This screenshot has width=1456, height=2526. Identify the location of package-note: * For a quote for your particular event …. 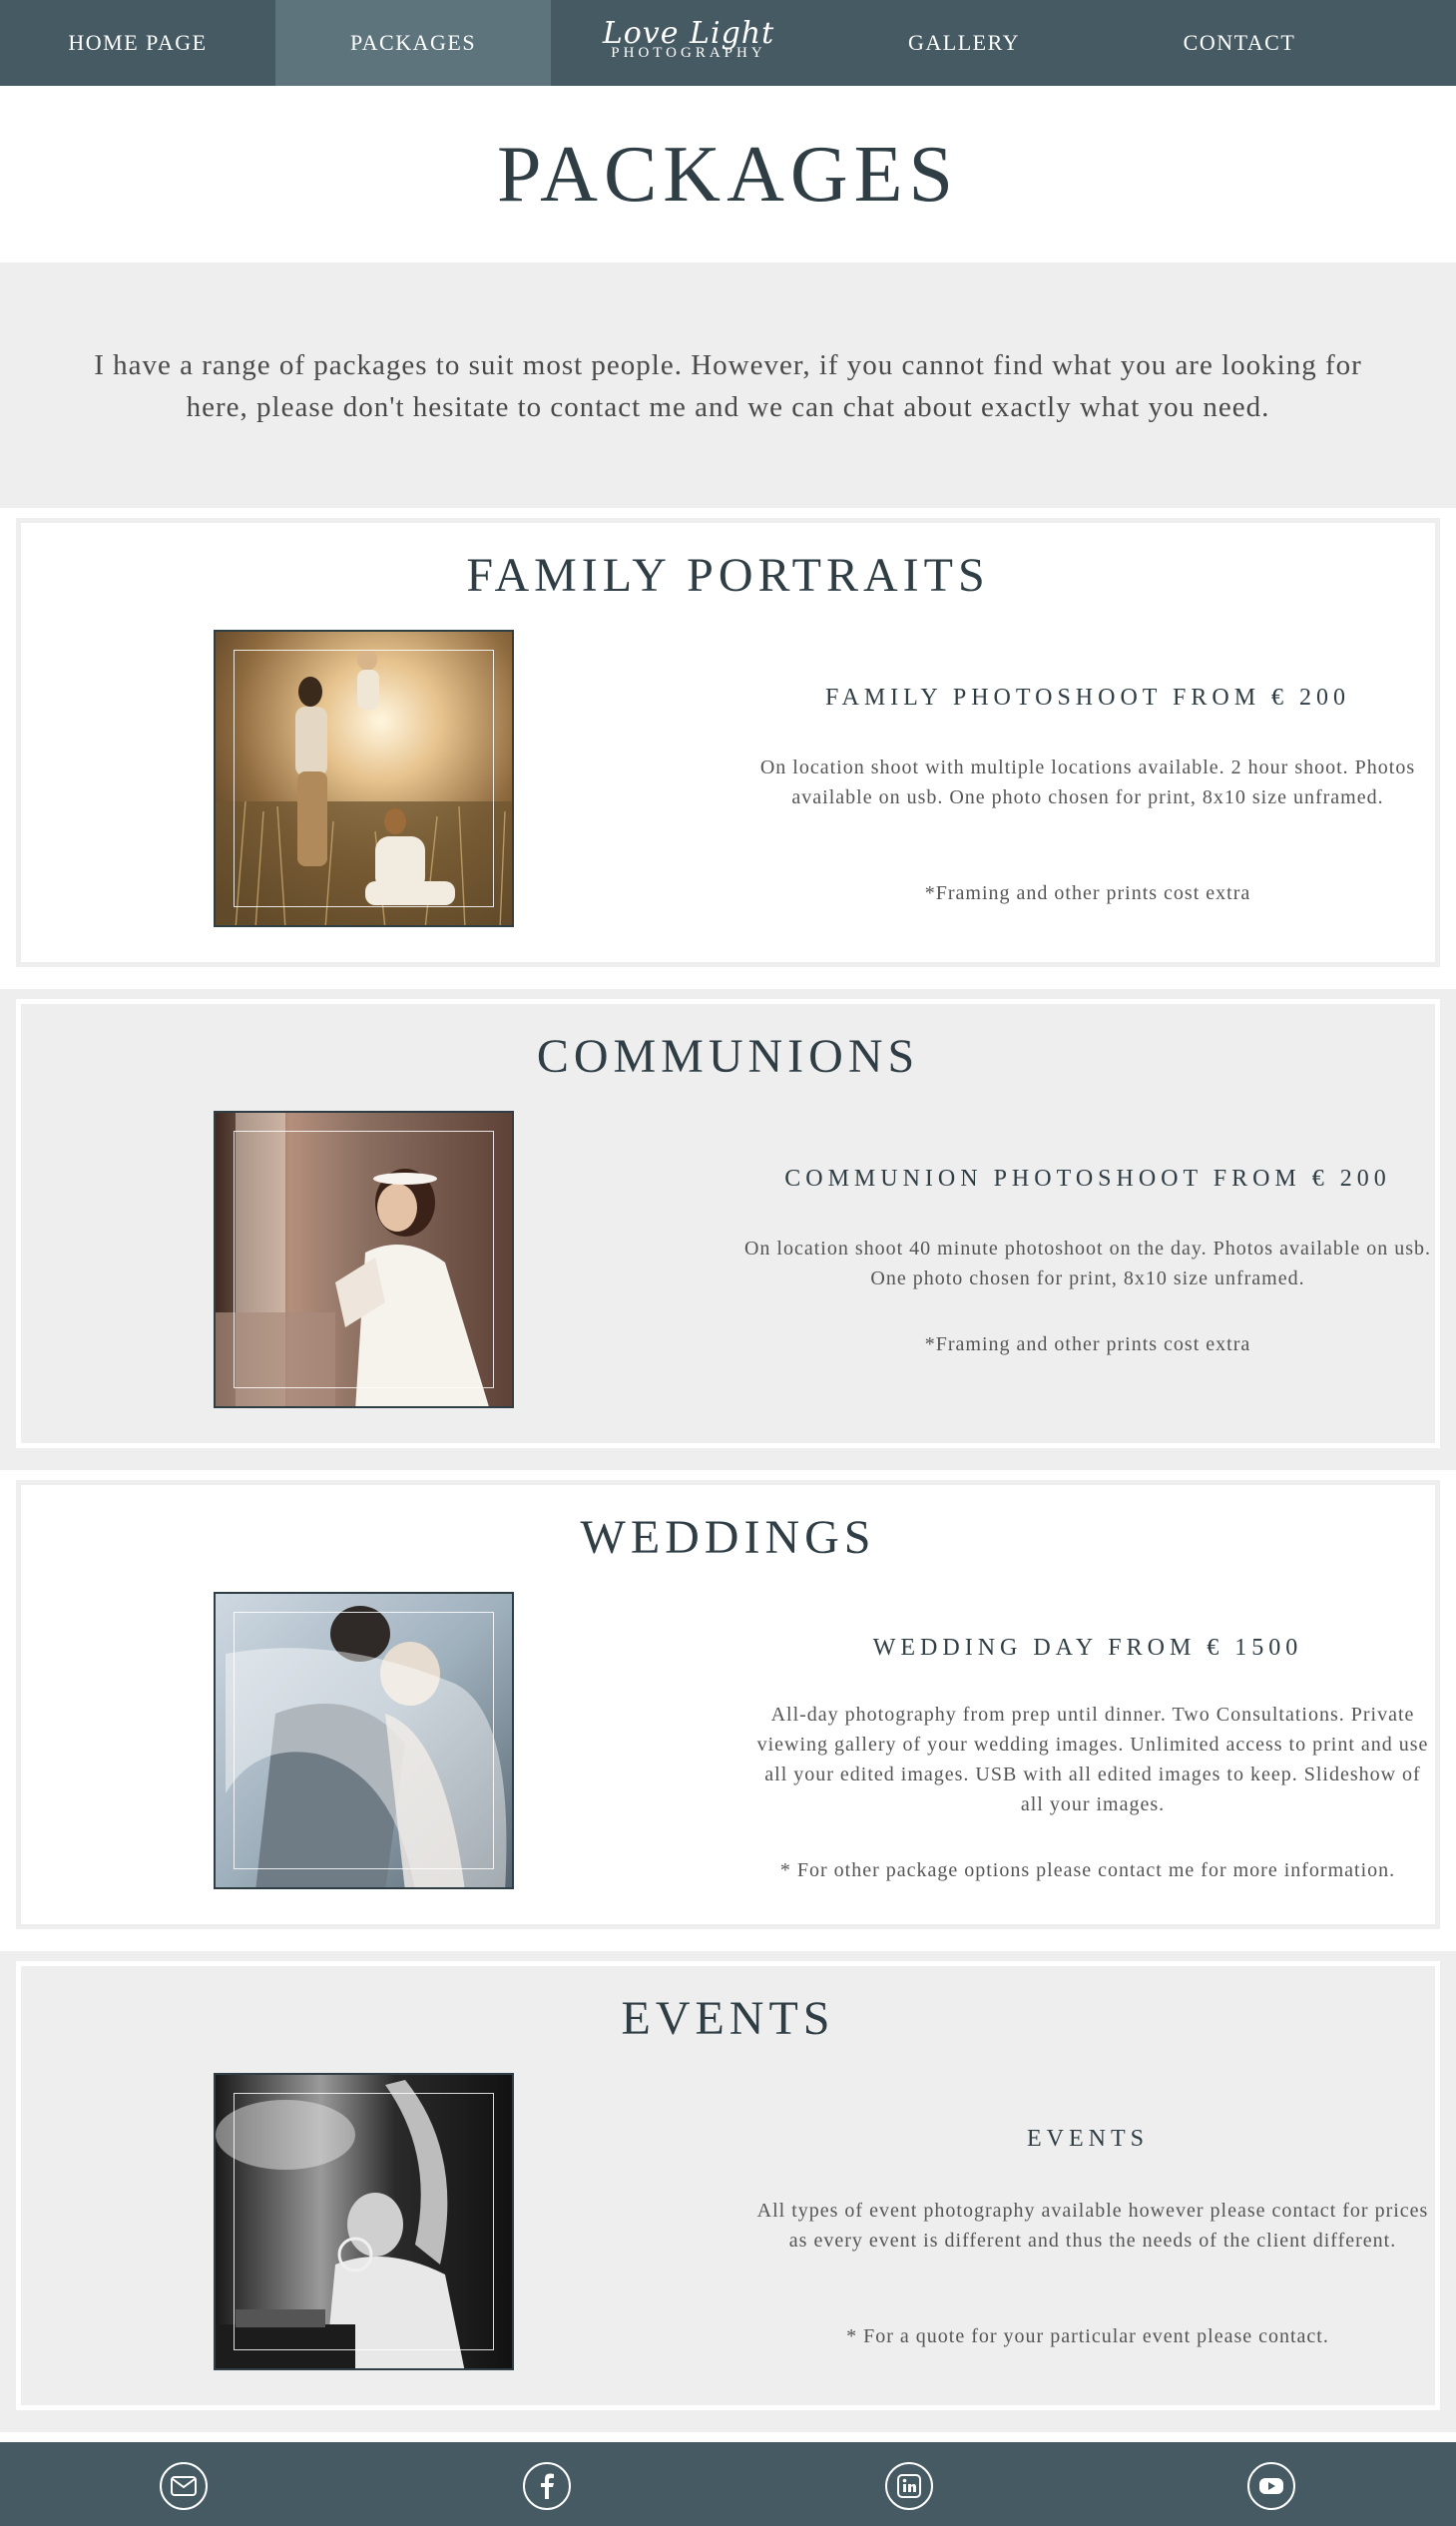
(1087, 2336).